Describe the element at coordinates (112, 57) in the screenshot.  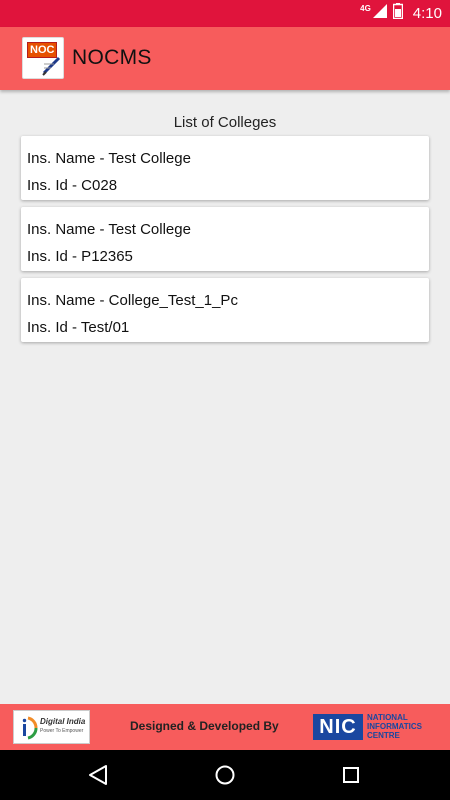
I see `app-title: NOCMS` at that location.